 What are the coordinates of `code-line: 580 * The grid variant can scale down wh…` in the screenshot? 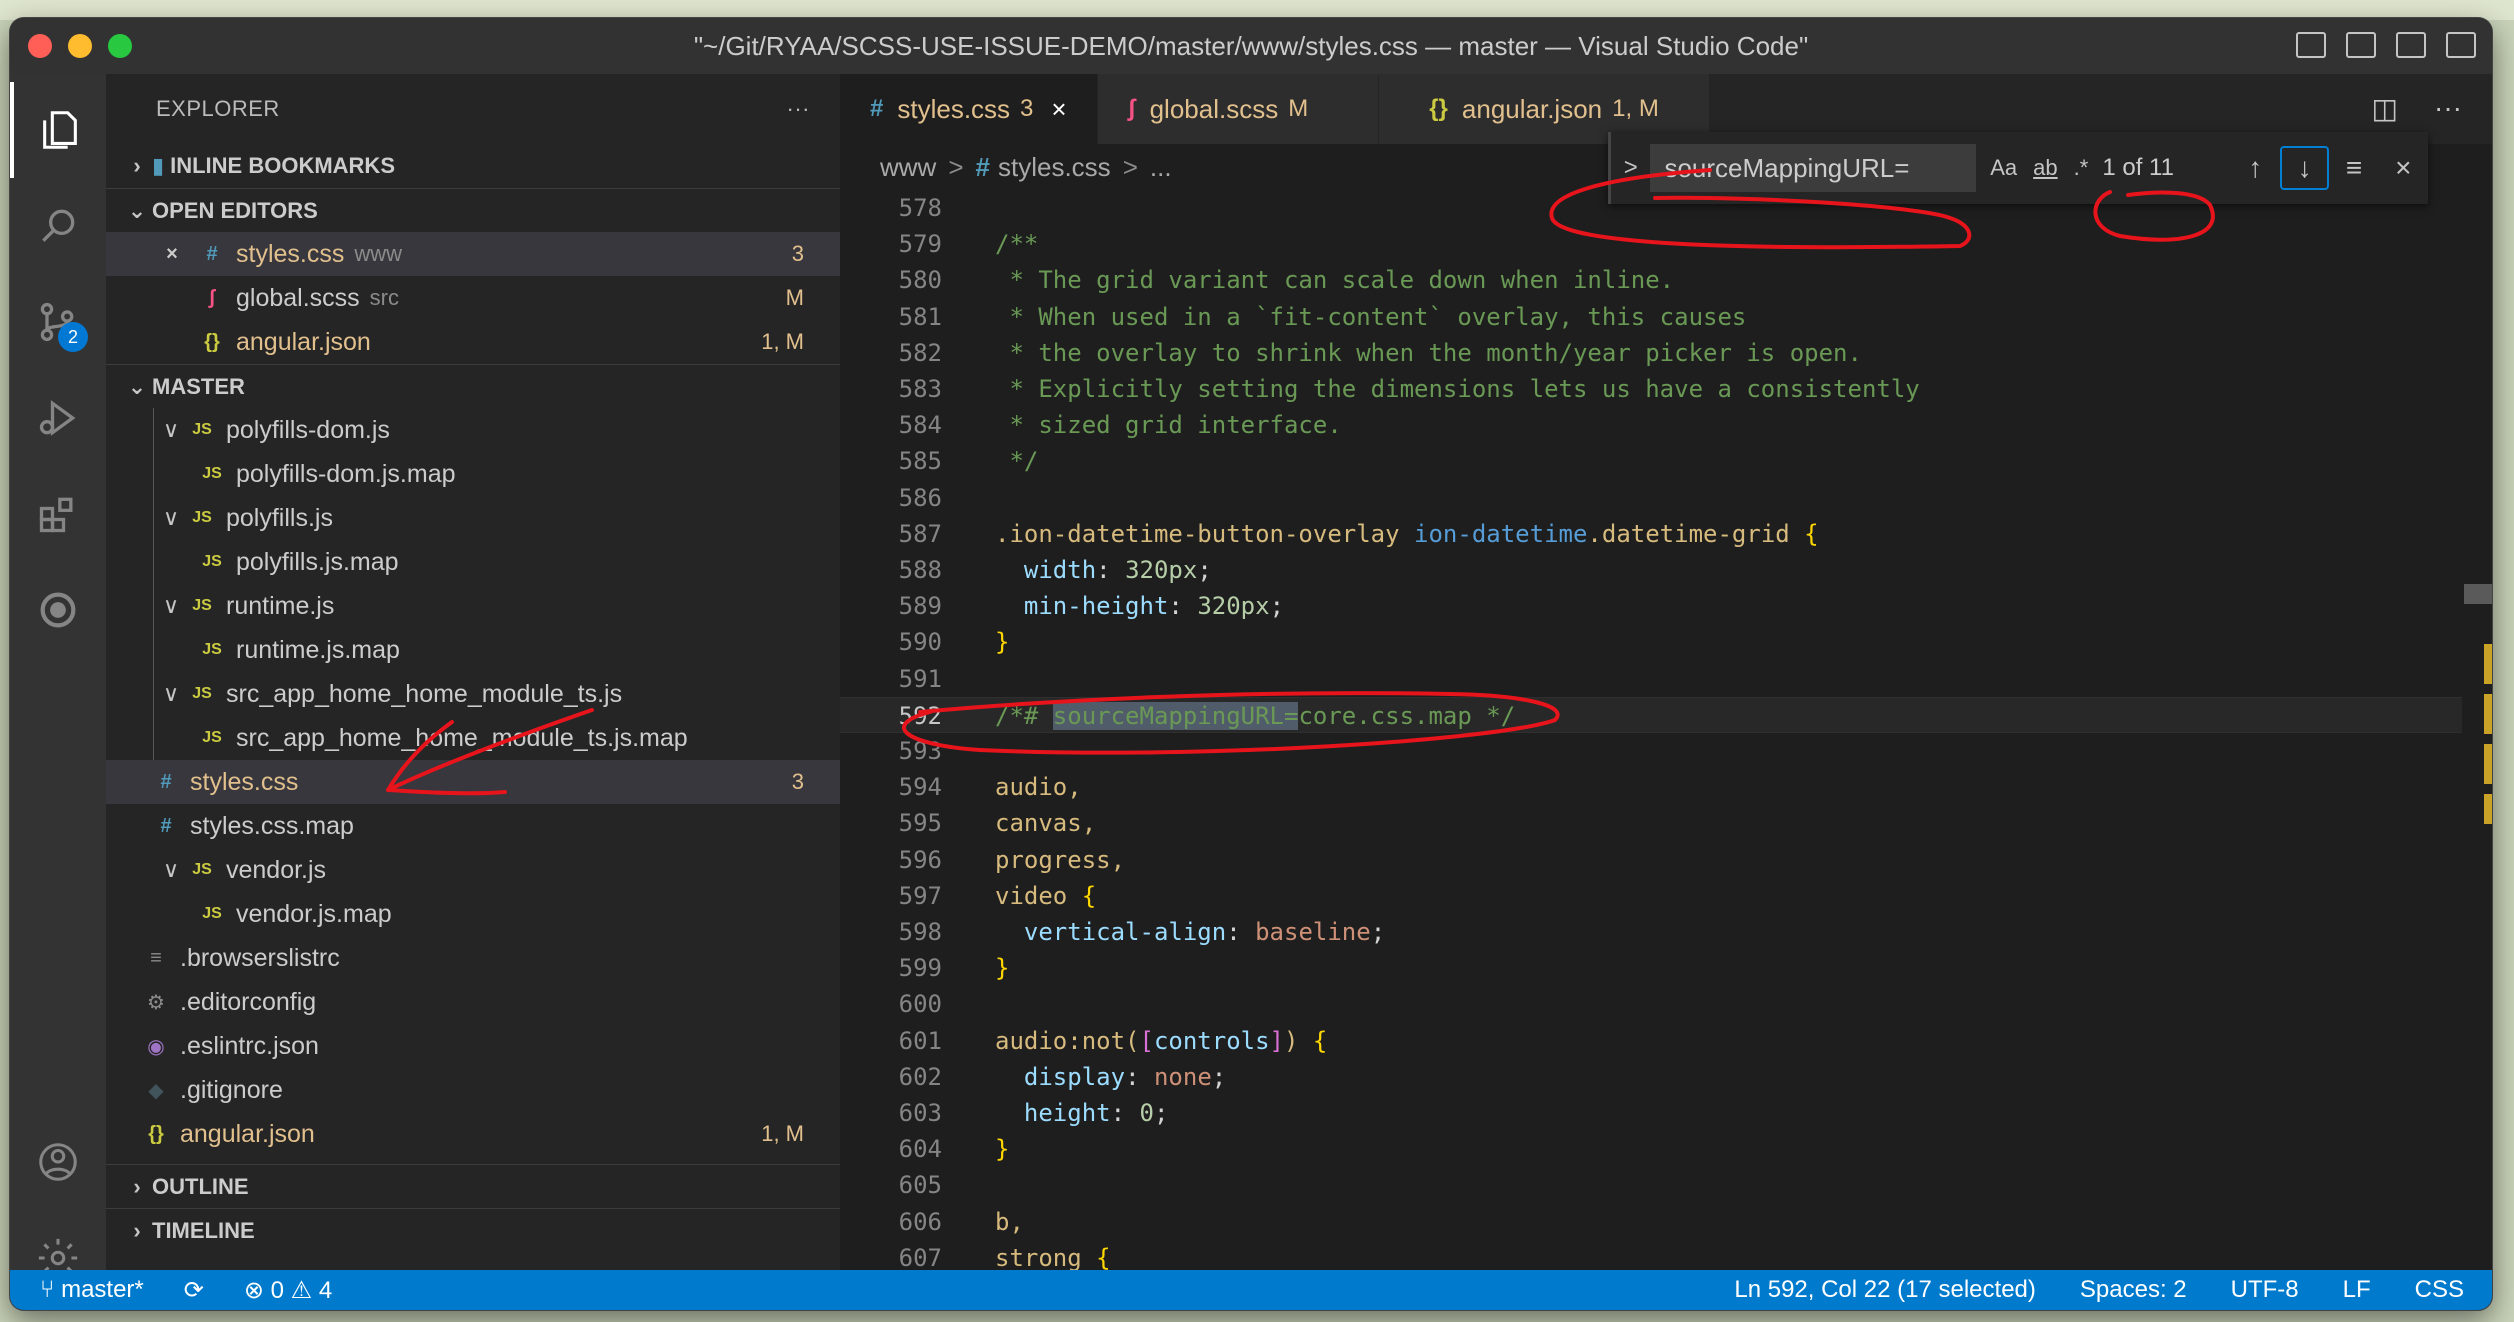 It's located at (1651, 280).